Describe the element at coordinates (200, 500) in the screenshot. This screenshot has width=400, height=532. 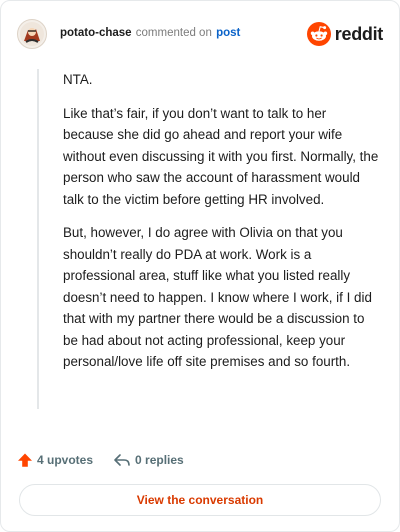
I see `view-conversation-button: View the conversation` at that location.